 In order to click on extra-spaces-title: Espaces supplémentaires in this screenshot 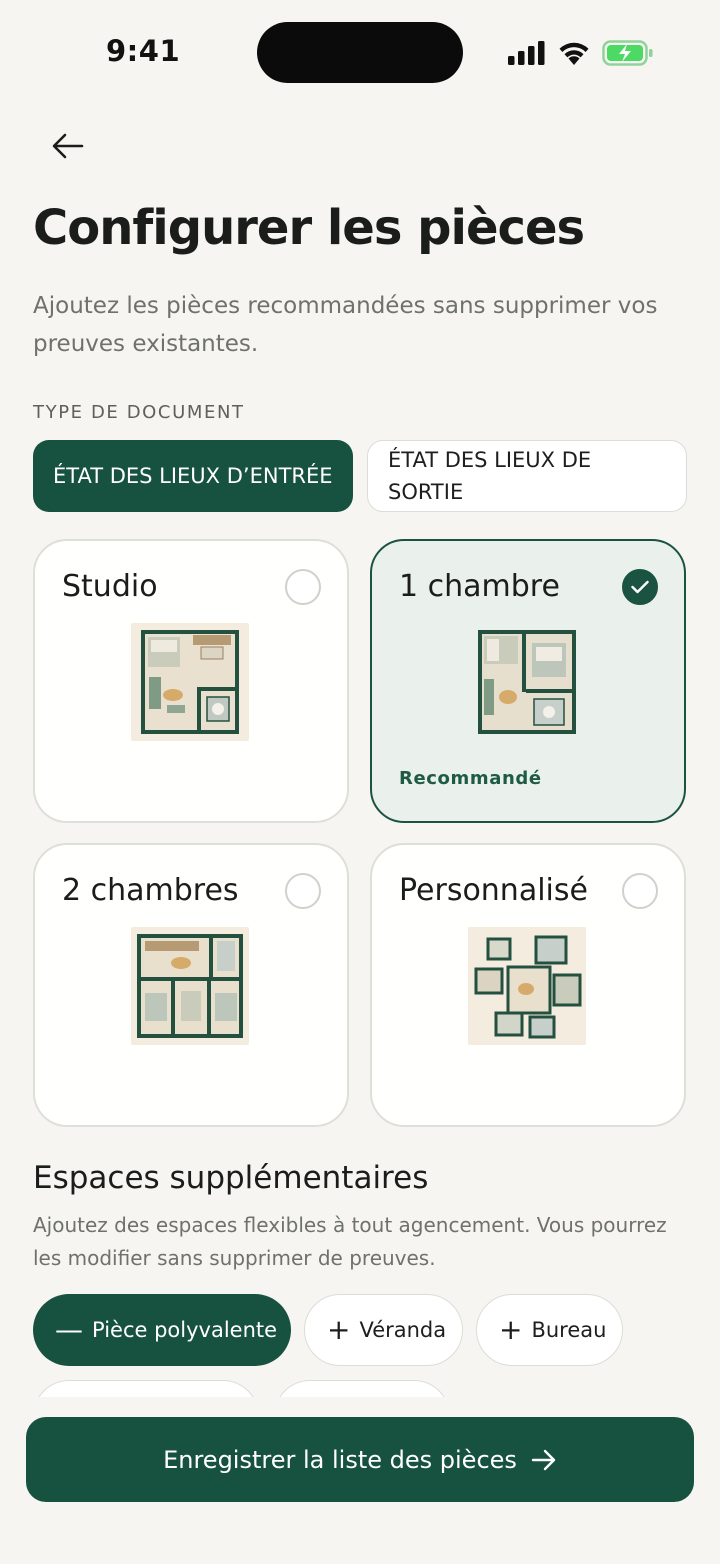, I will do `click(231, 1178)`.